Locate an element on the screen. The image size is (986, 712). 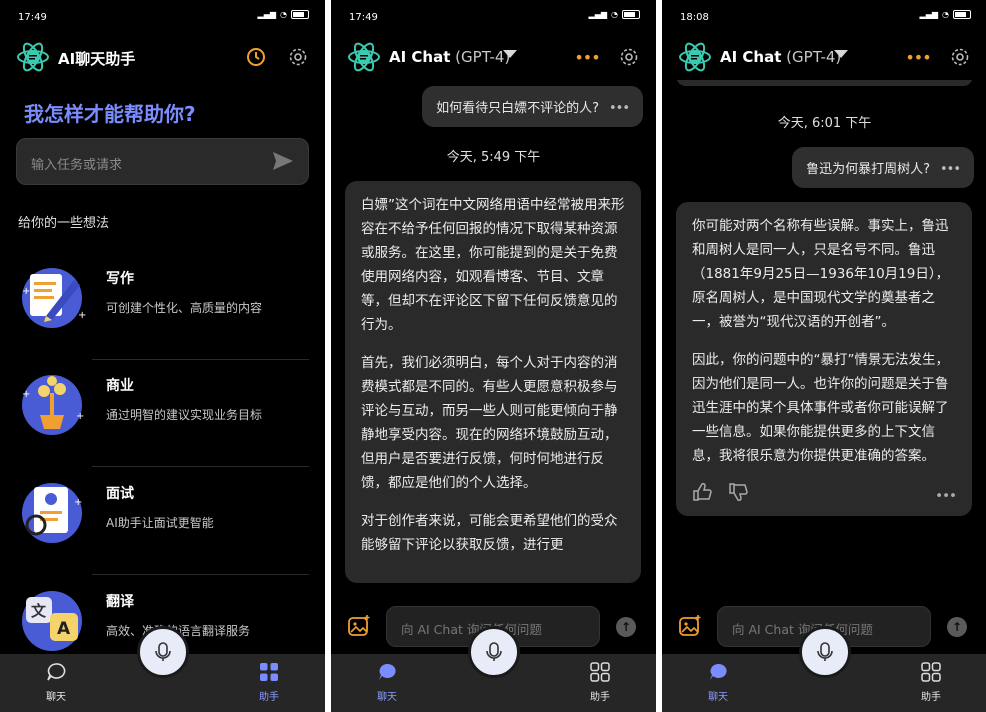
app-logo-icon is located at coordinates (33, 57).